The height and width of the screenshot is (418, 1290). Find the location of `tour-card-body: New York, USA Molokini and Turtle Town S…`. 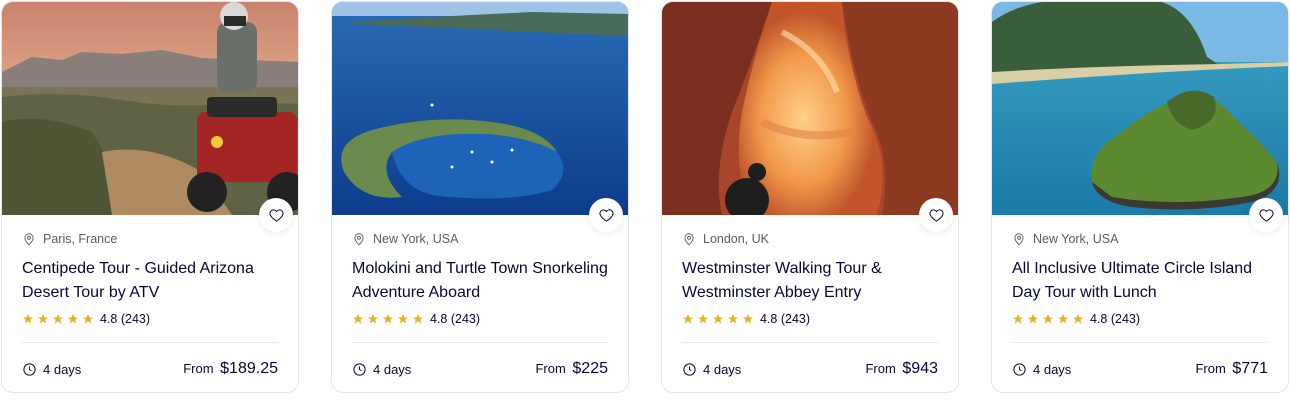

tour-card-body: New York, USA Molokini and Turtle Town S… is located at coordinates (480, 303).